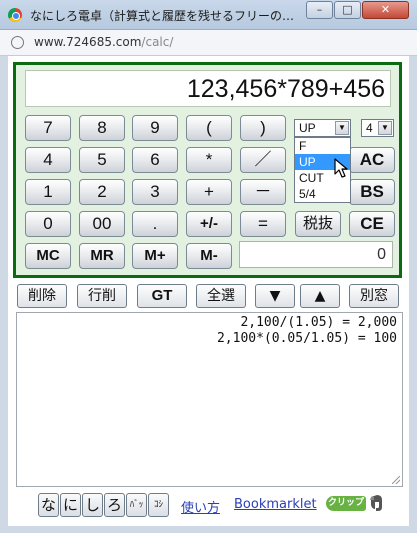 This screenshot has width=417, height=533. What do you see at coordinates (322, 146) in the screenshot?
I see `rounding-option-f: F` at bounding box center [322, 146].